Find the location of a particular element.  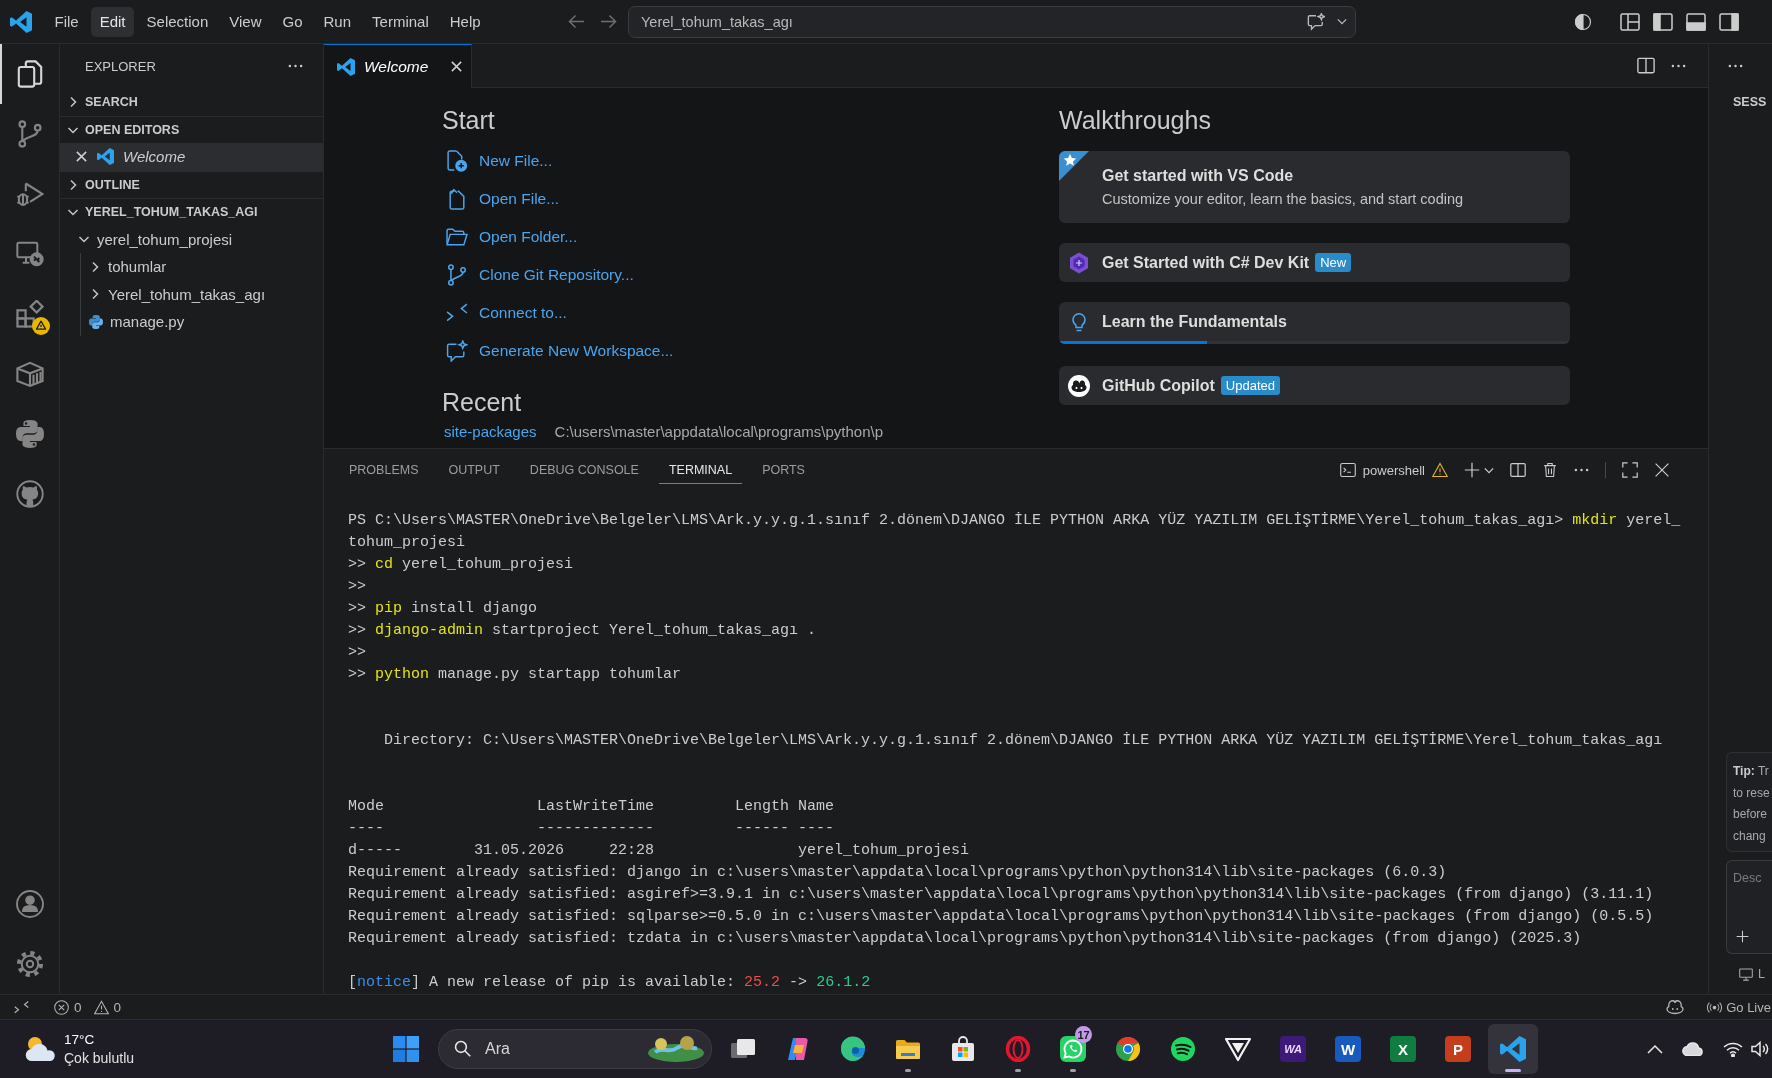

taskbar-app-button: WA is located at coordinates (1293, 1049).